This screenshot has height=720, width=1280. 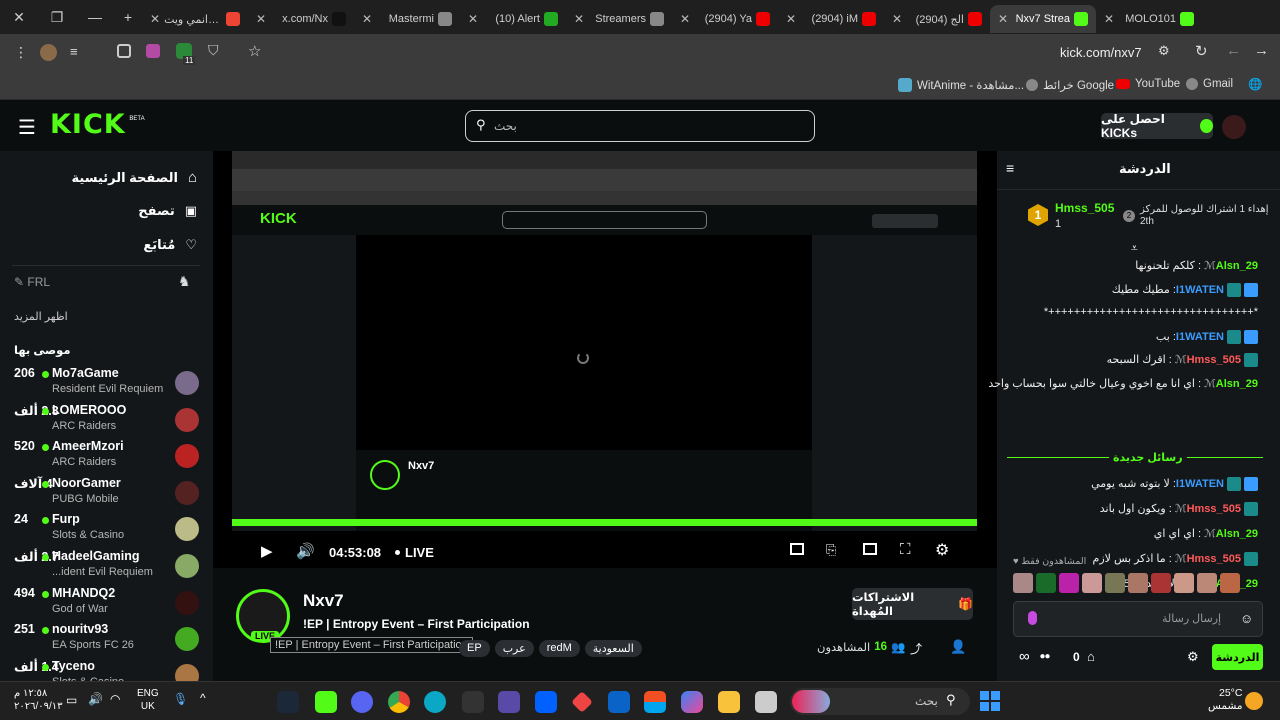 I want to click on store-icon, so click(x=655, y=702).